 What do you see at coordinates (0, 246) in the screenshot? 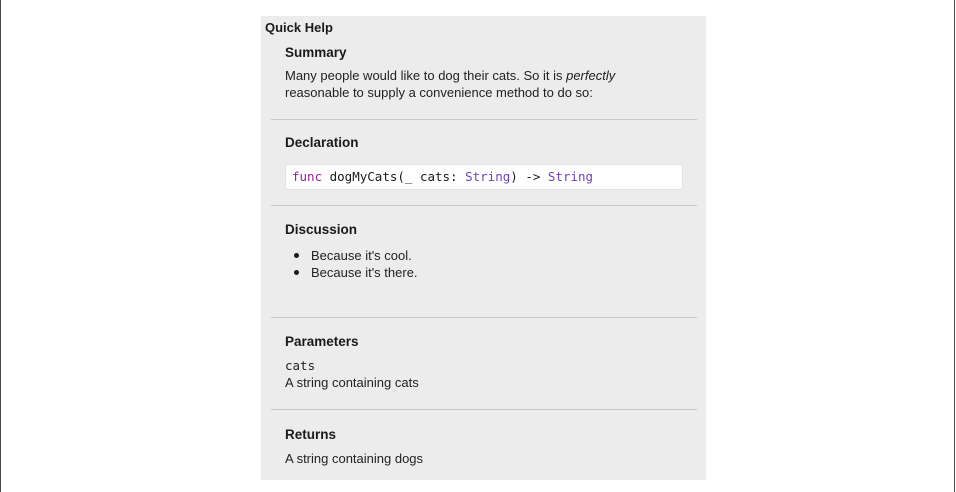
I see `left-frame-border` at bounding box center [0, 246].